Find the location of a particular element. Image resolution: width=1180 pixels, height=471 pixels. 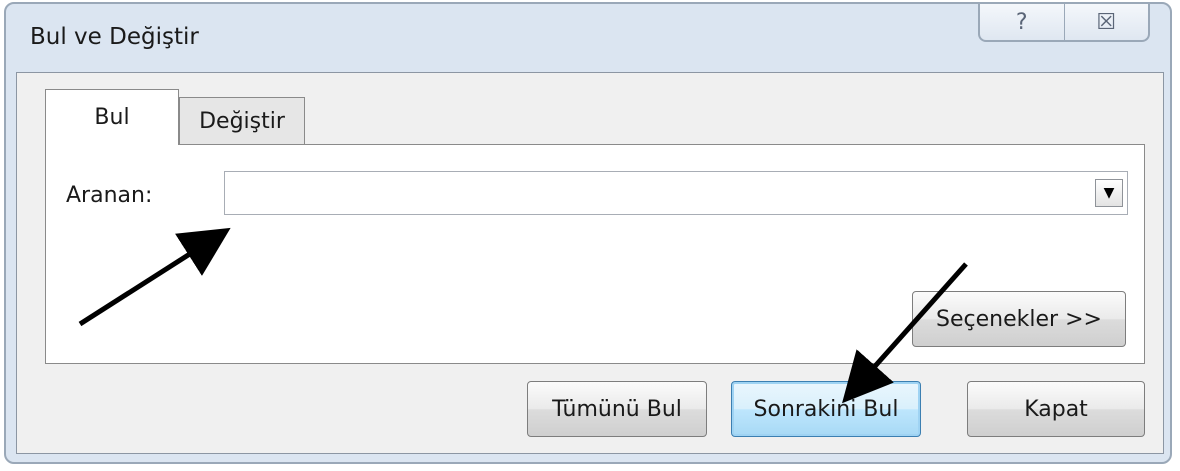

help-icon: ? is located at coordinates (1021, 22).